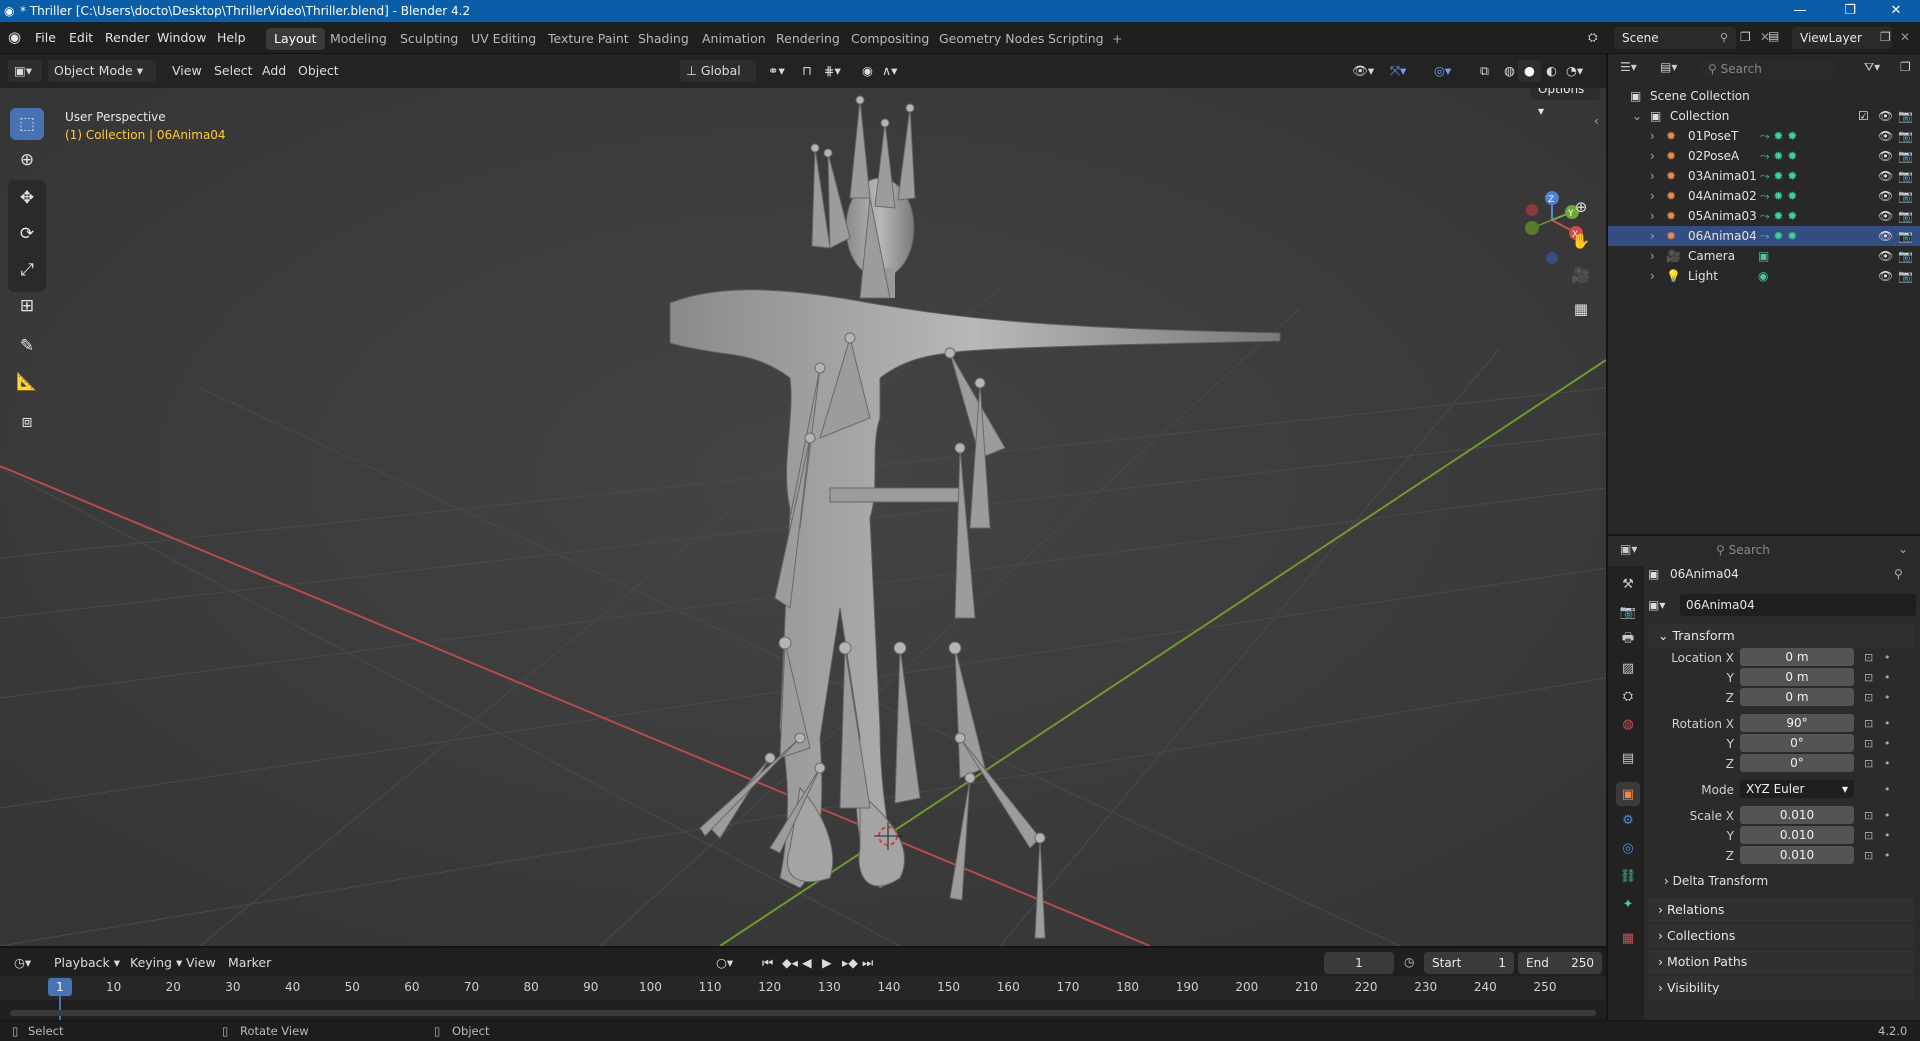  Describe the element at coordinates (27, 346) in the screenshot. I see `annotate-tool-icon: ✎` at that location.